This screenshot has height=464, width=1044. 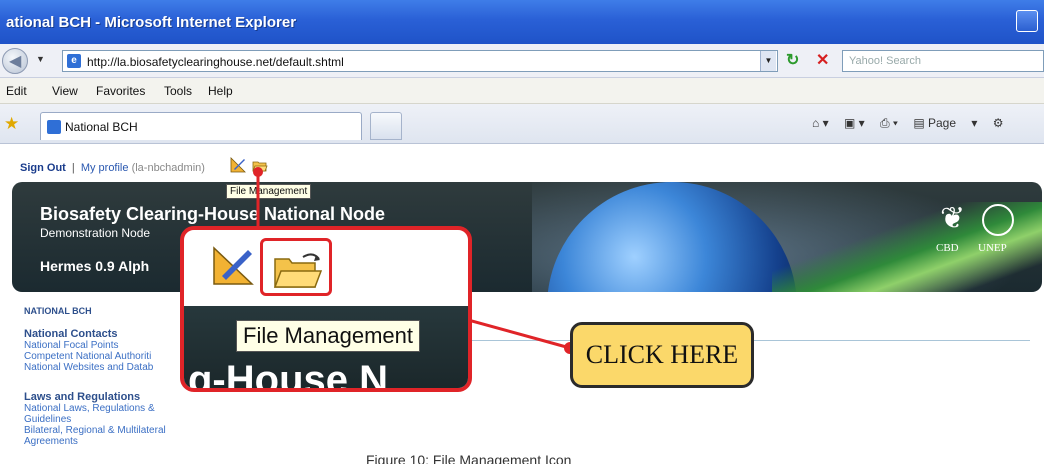 I want to click on tab-bar: ★ National BCH ⌂ ▾ ▣ ▾ ⎙ ▾ ▤ Page ▾ ⚙, so click(x=522, y=124).